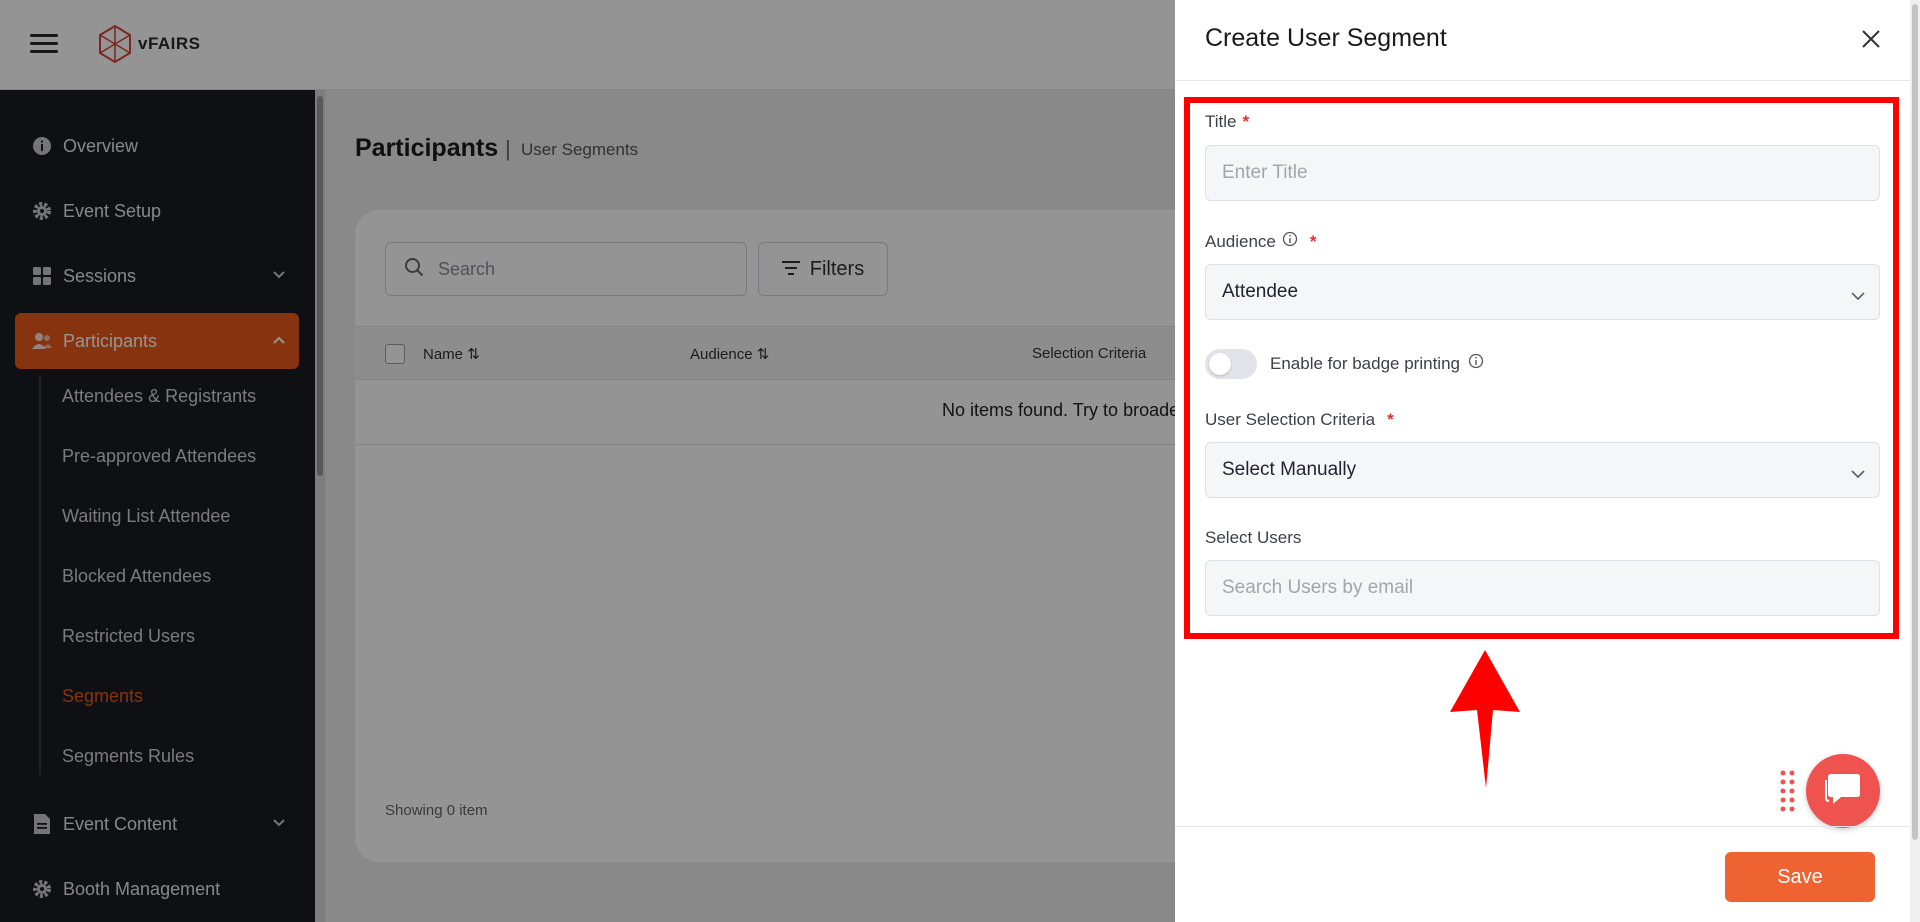  I want to click on criteria-value: Select Manually, so click(1289, 469).